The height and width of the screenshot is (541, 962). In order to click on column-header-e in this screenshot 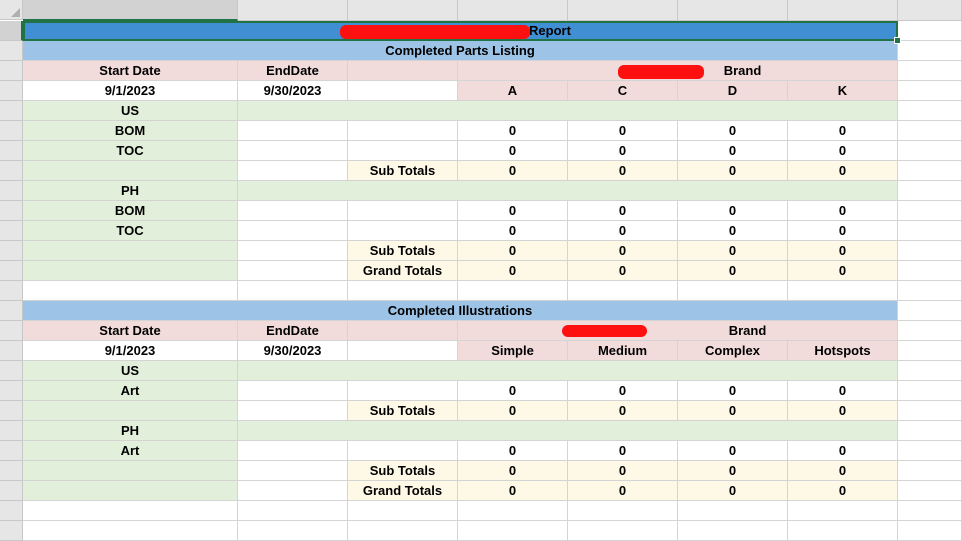, I will do `click(623, 10)`.